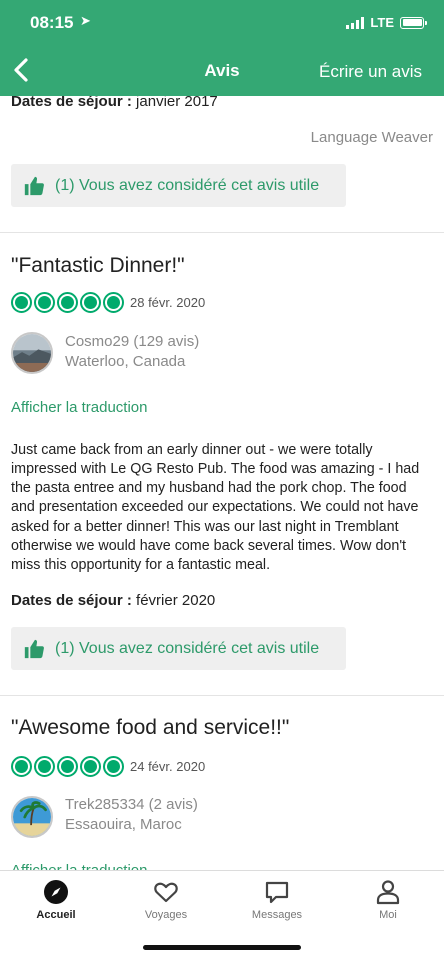 Image resolution: width=444 pixels, height=960 pixels. I want to click on stay-dates: Dates de séjour : janvier 2017, so click(114, 103).